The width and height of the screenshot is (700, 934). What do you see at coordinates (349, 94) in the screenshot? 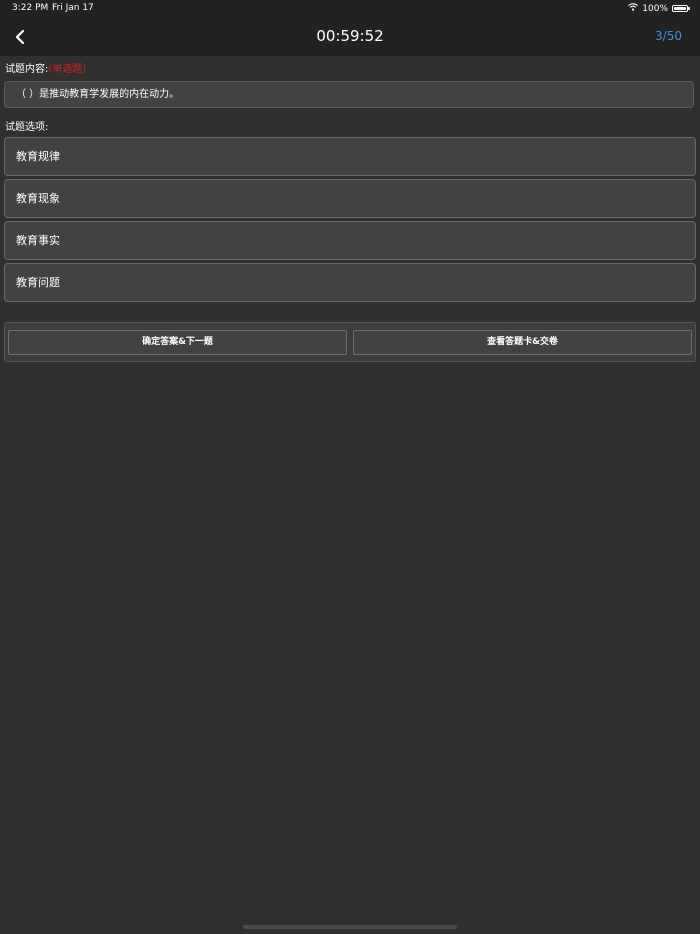
I see `question-text: （ ）是推动教育学发展的内在动力。` at bounding box center [349, 94].